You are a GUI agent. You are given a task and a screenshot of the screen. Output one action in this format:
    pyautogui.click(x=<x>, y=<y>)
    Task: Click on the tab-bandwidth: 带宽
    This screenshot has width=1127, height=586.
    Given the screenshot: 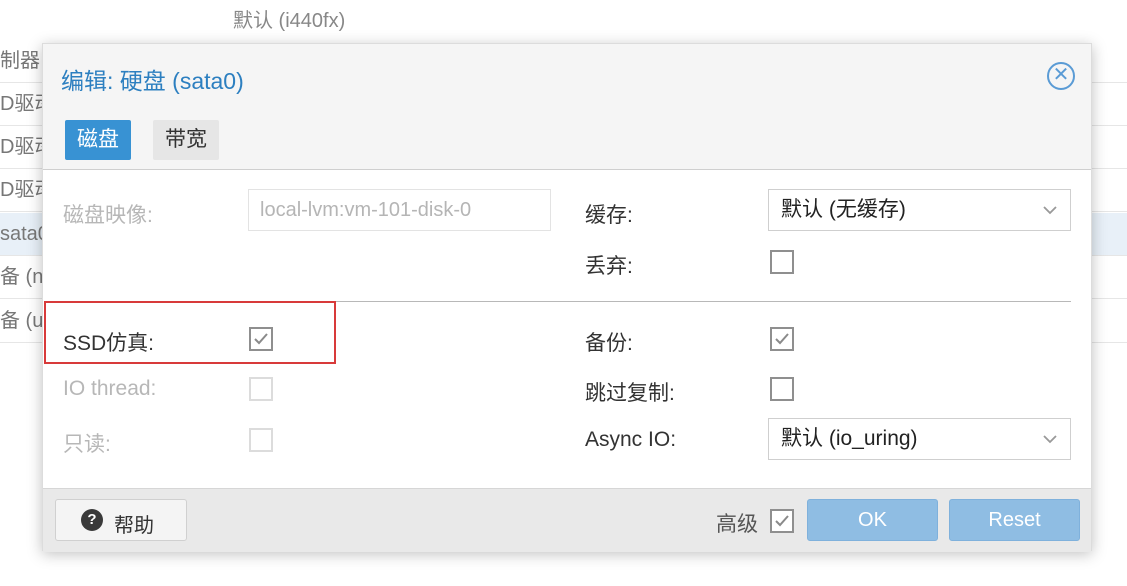 What is the action you would take?
    pyautogui.click(x=186, y=140)
    